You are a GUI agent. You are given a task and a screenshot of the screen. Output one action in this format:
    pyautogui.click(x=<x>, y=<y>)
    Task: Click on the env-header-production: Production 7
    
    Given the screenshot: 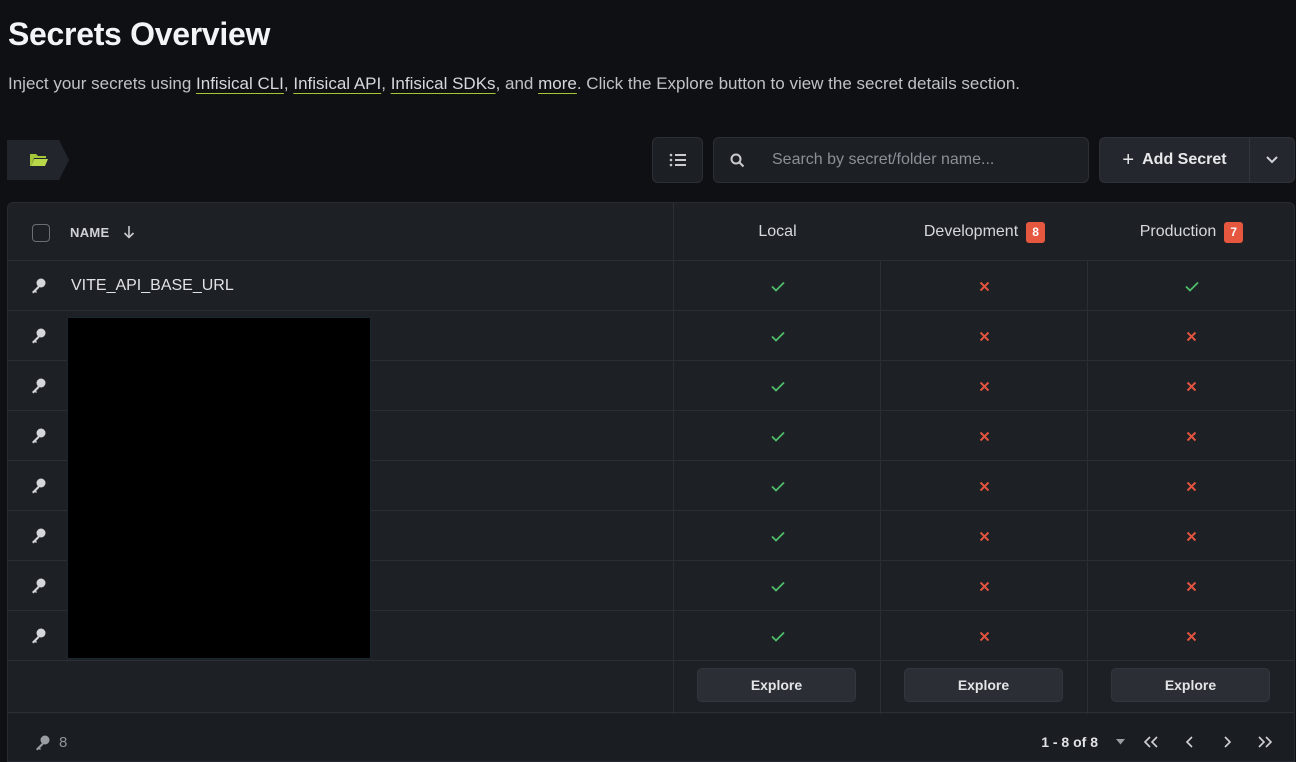 What is the action you would take?
    pyautogui.click(x=1191, y=232)
    